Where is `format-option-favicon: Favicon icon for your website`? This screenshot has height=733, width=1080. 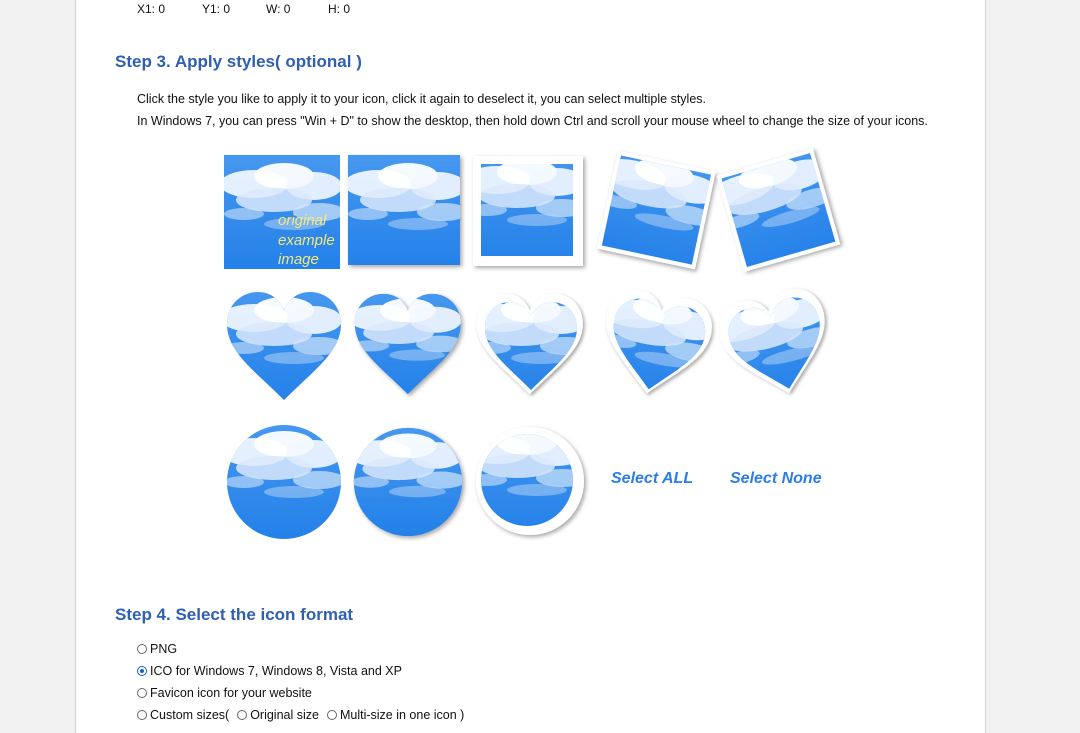
format-option-favicon: Favicon icon for your website is located at coordinates (224, 693).